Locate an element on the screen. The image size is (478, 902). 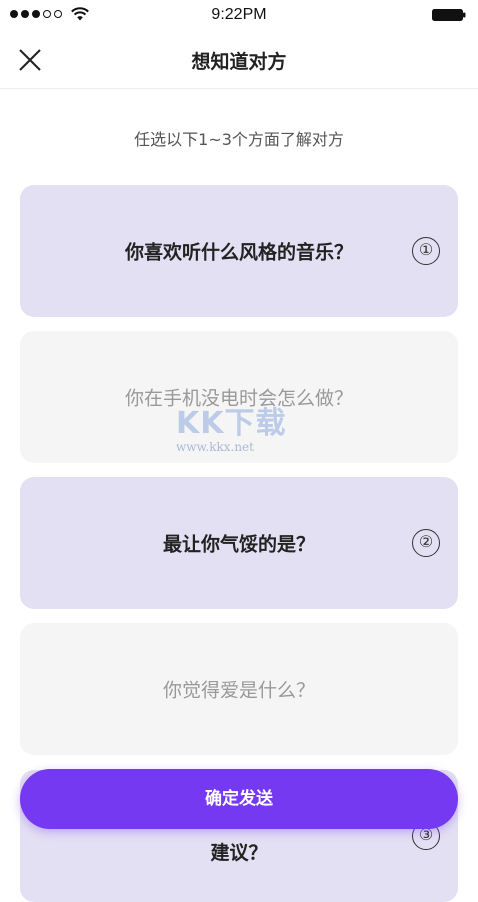
question-card: 你在手机没电时会怎么做？ is located at coordinates (239, 397).